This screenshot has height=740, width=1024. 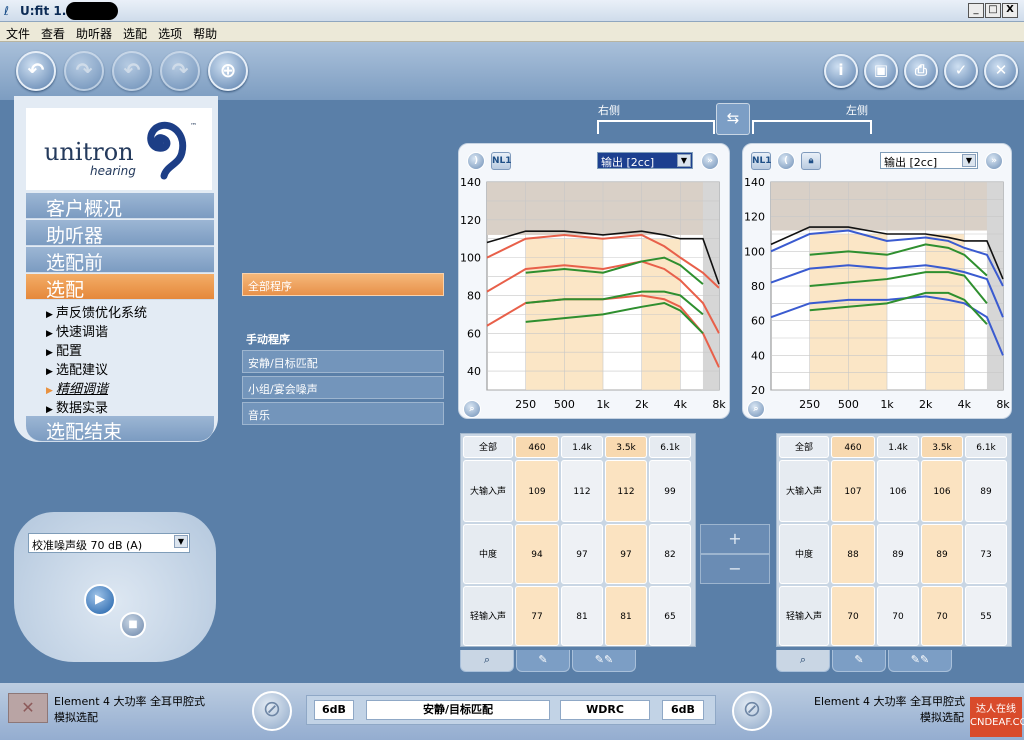 I want to click on menu-fitting: 选配, so click(x=134, y=32).